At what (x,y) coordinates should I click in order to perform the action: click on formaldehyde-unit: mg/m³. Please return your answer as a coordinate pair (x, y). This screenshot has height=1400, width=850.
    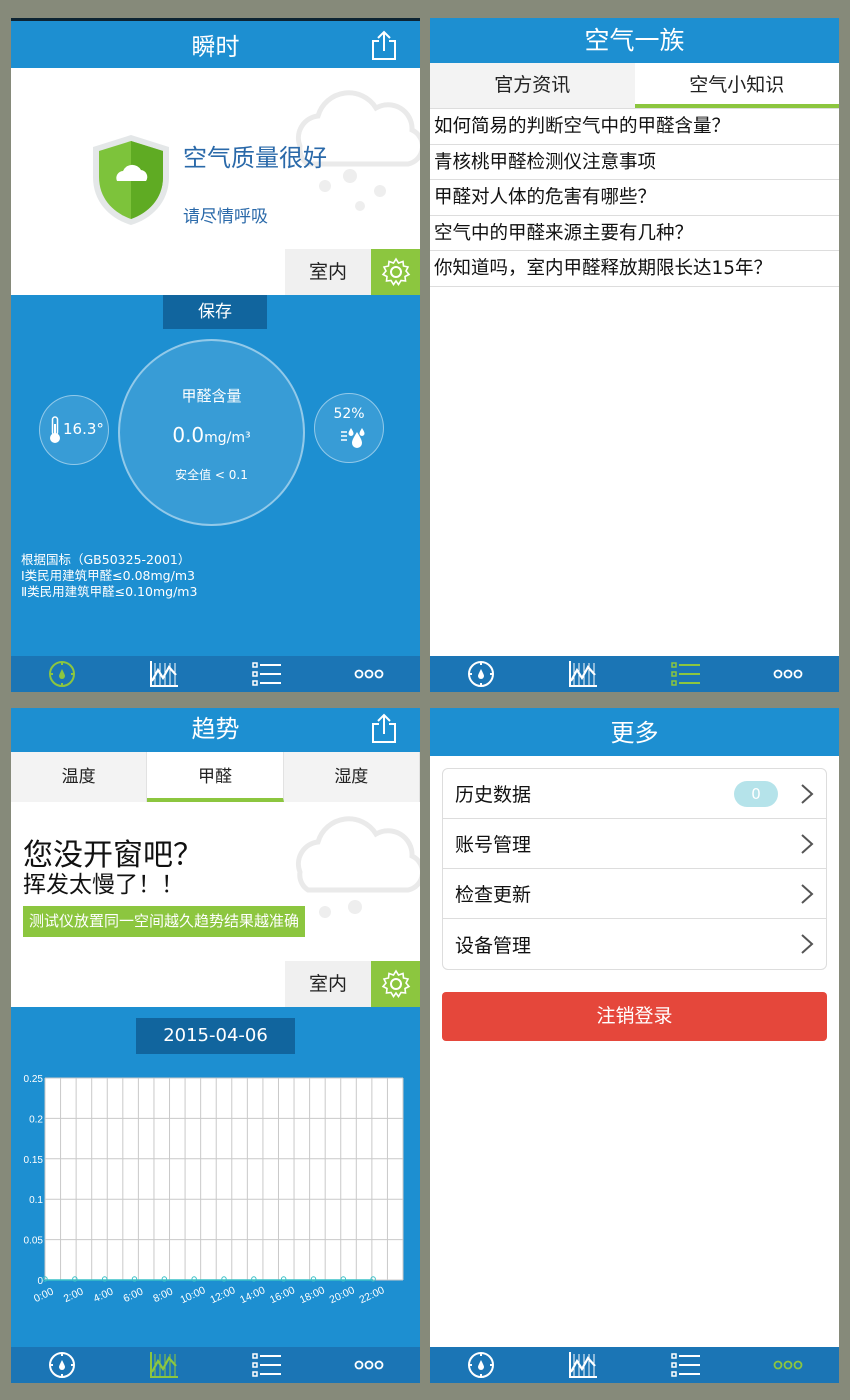
    Looking at the image, I should click on (227, 438).